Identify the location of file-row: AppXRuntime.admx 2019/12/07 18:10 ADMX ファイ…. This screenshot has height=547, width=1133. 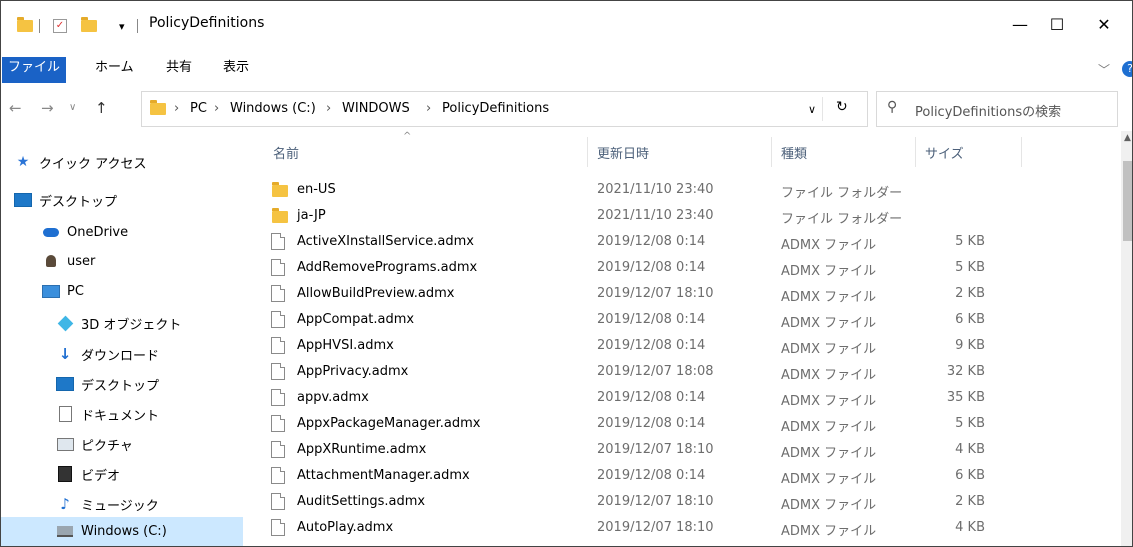
(680, 450).